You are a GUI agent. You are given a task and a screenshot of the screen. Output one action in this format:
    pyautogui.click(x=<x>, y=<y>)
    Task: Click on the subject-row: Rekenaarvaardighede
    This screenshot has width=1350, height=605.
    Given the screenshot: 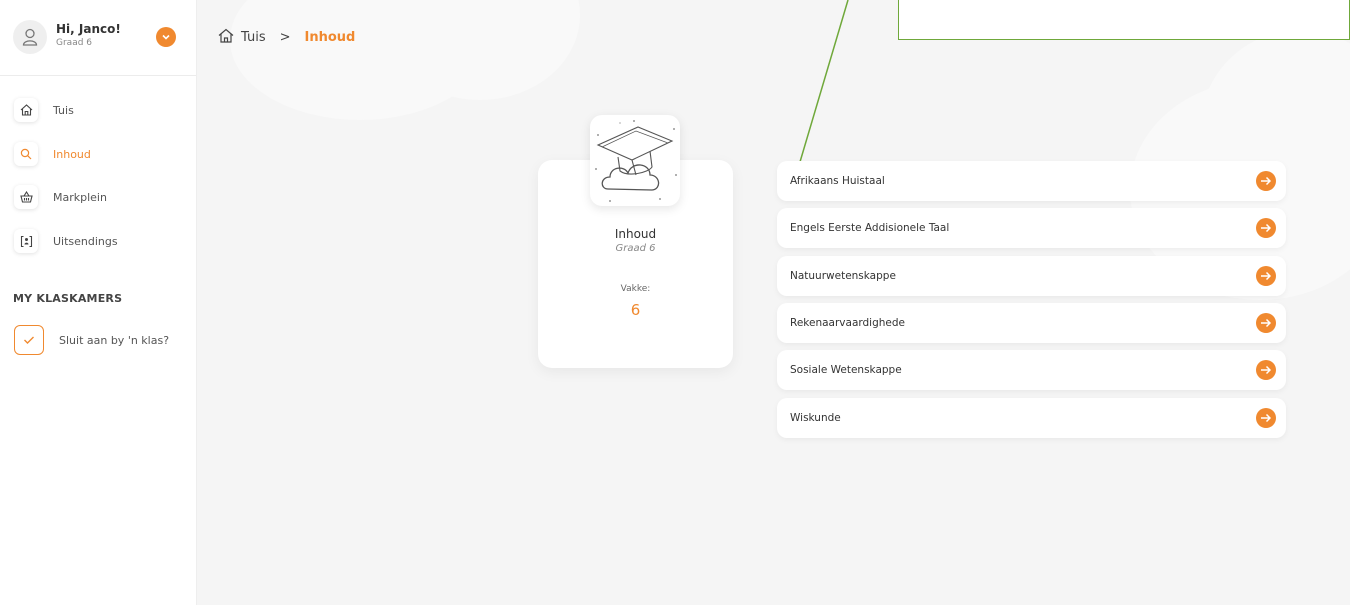 What is the action you would take?
    pyautogui.click(x=1031, y=323)
    